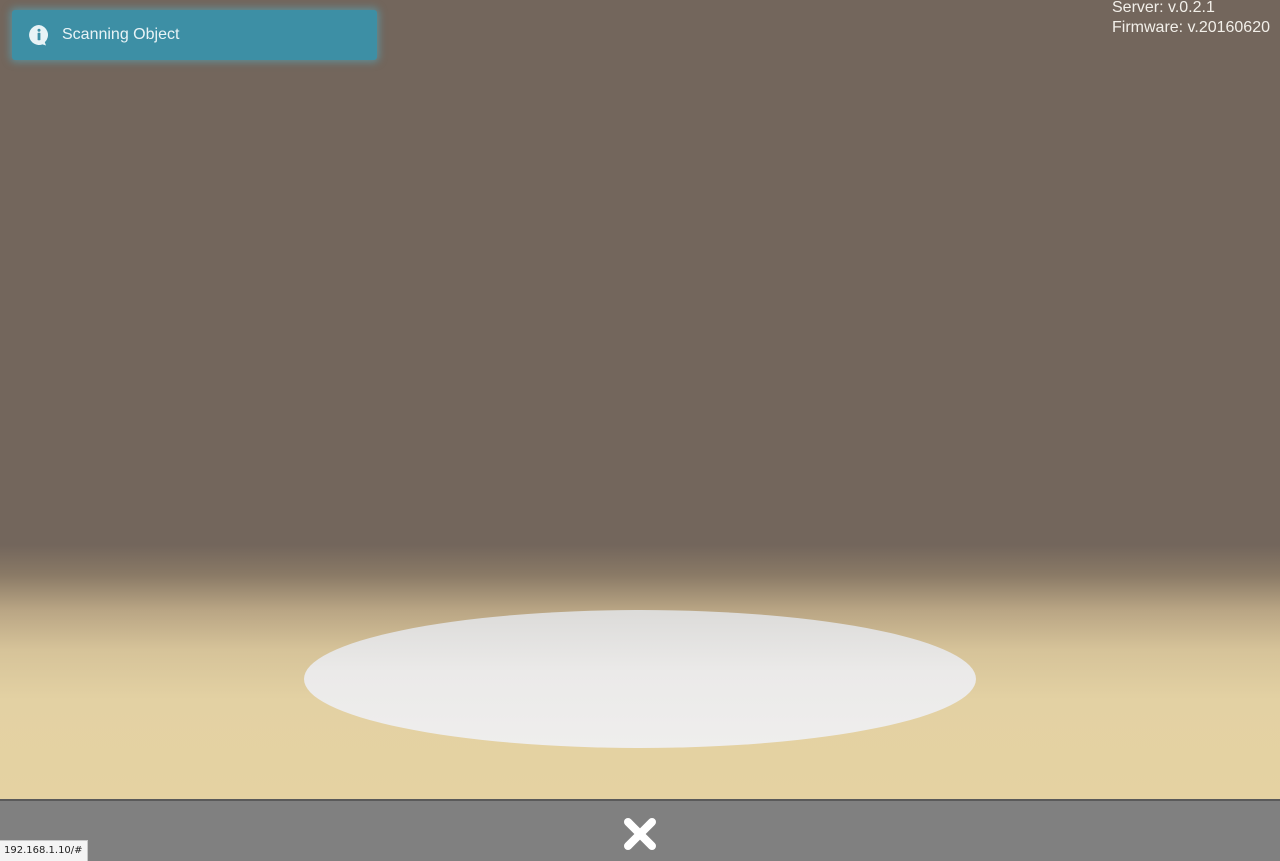 Image resolution: width=1280 pixels, height=861 pixels. I want to click on info-icon, so click(39, 35).